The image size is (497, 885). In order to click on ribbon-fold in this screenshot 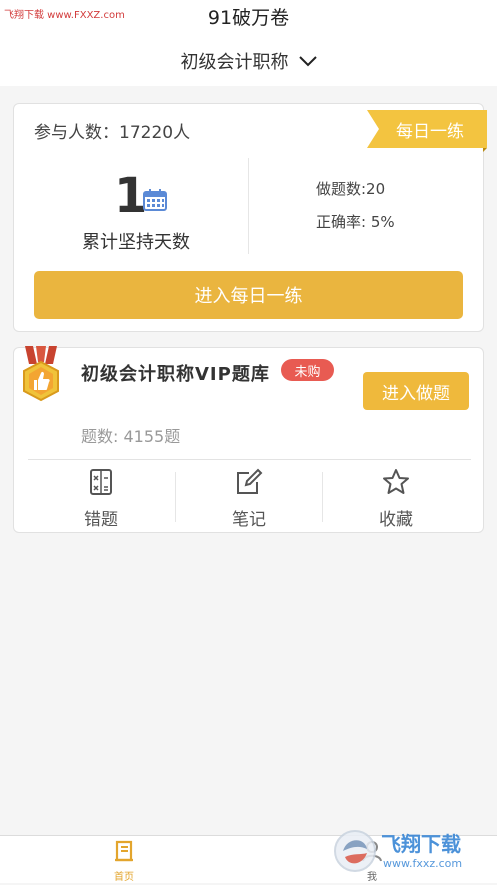, I will do `click(485, 150)`.